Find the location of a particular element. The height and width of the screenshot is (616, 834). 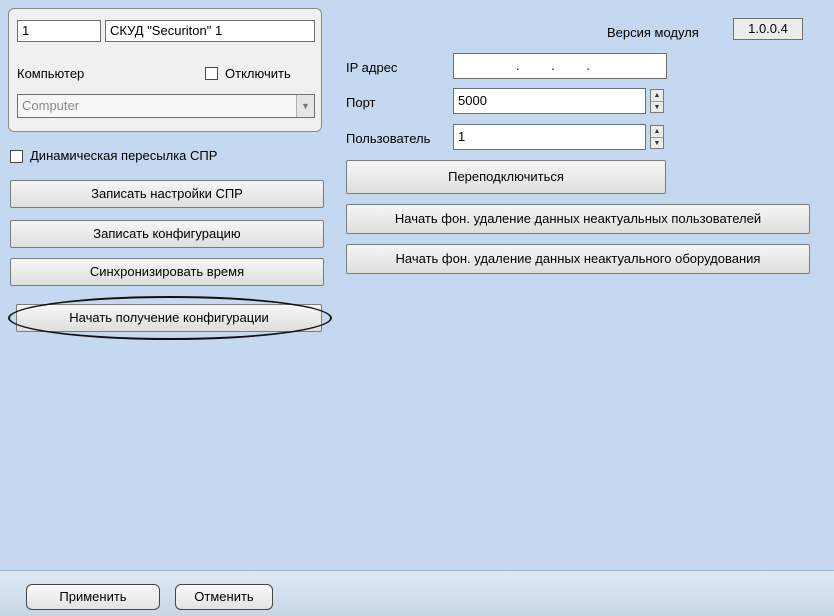

version-label: Версия модуля is located at coordinates (653, 32).